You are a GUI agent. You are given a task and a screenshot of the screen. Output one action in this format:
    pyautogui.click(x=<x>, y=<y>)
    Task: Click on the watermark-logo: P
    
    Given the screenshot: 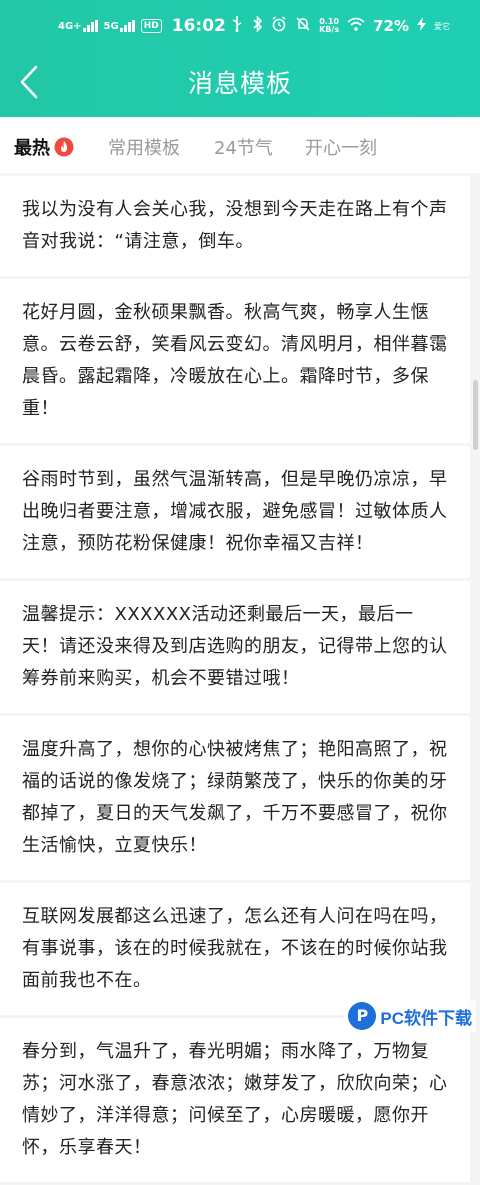 What is the action you would take?
    pyautogui.click(x=362, y=1016)
    